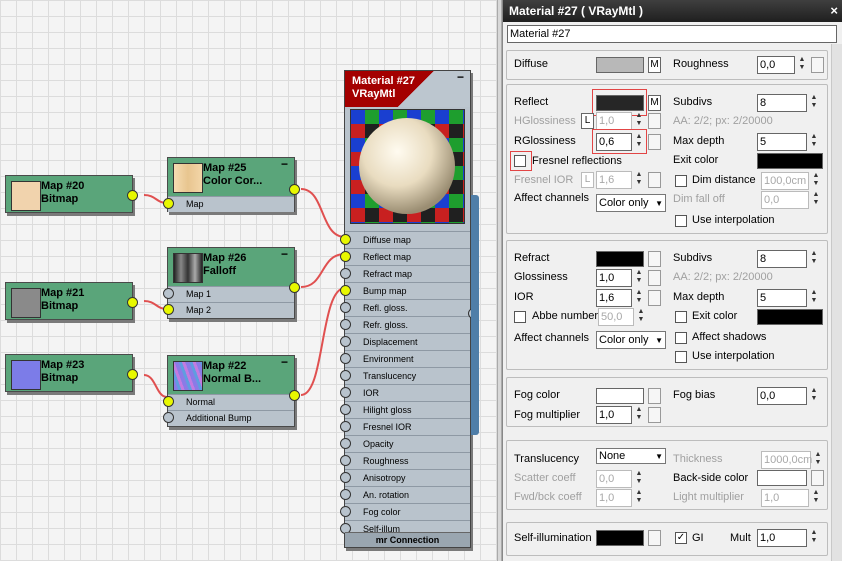  Describe the element at coordinates (790, 161) in the screenshot. I see `reflect-exit-color-swatch` at that location.